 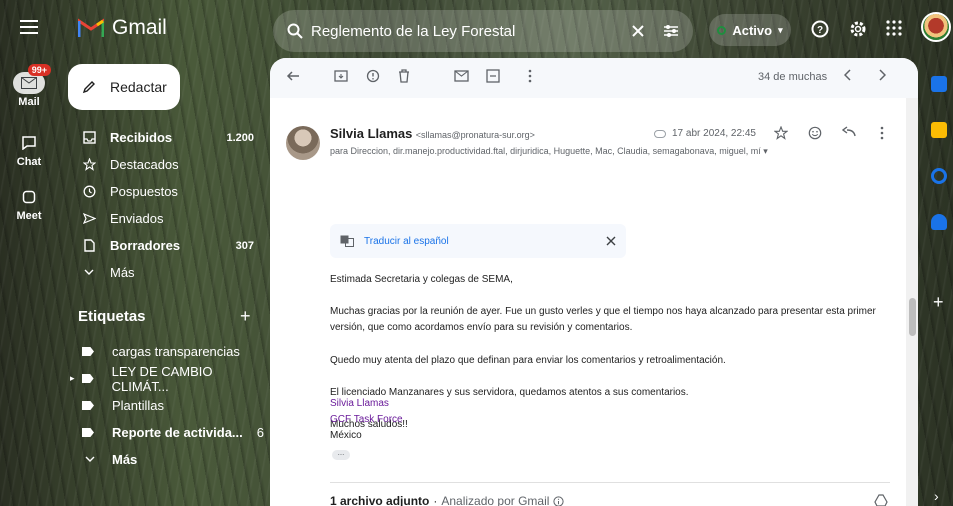 I want to click on nav-item-snoozed: Pospuestos, so click(x=168, y=191).